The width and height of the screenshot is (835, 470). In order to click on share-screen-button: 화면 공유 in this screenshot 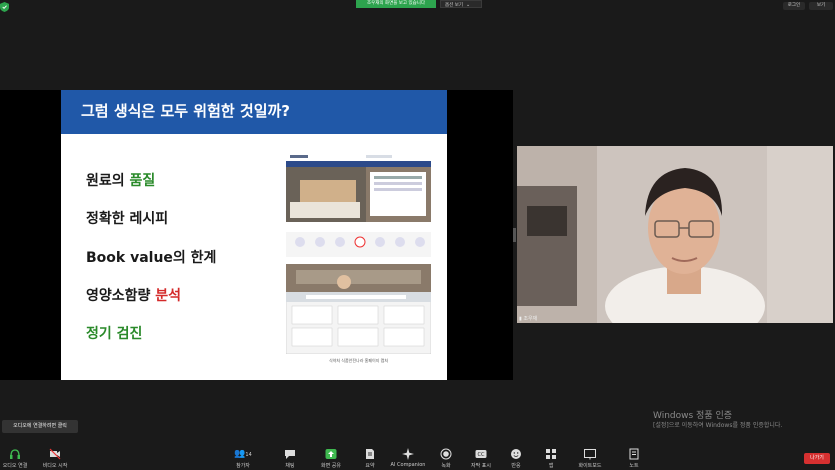, I will do `click(331, 458)`.